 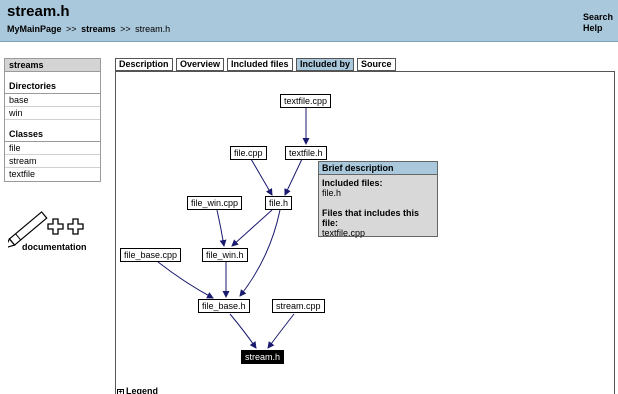 I want to click on sidebar-item-textfile: textfile, so click(x=52, y=174).